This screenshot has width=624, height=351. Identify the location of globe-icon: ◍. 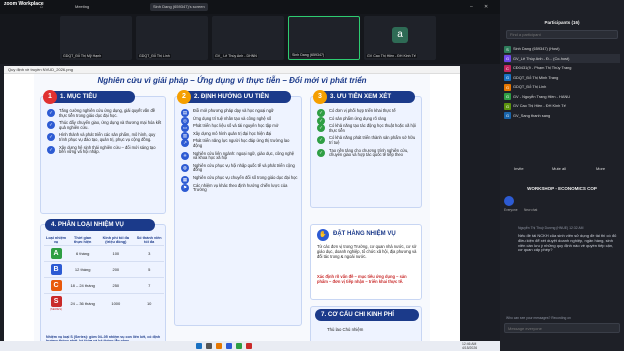
(185, 167).